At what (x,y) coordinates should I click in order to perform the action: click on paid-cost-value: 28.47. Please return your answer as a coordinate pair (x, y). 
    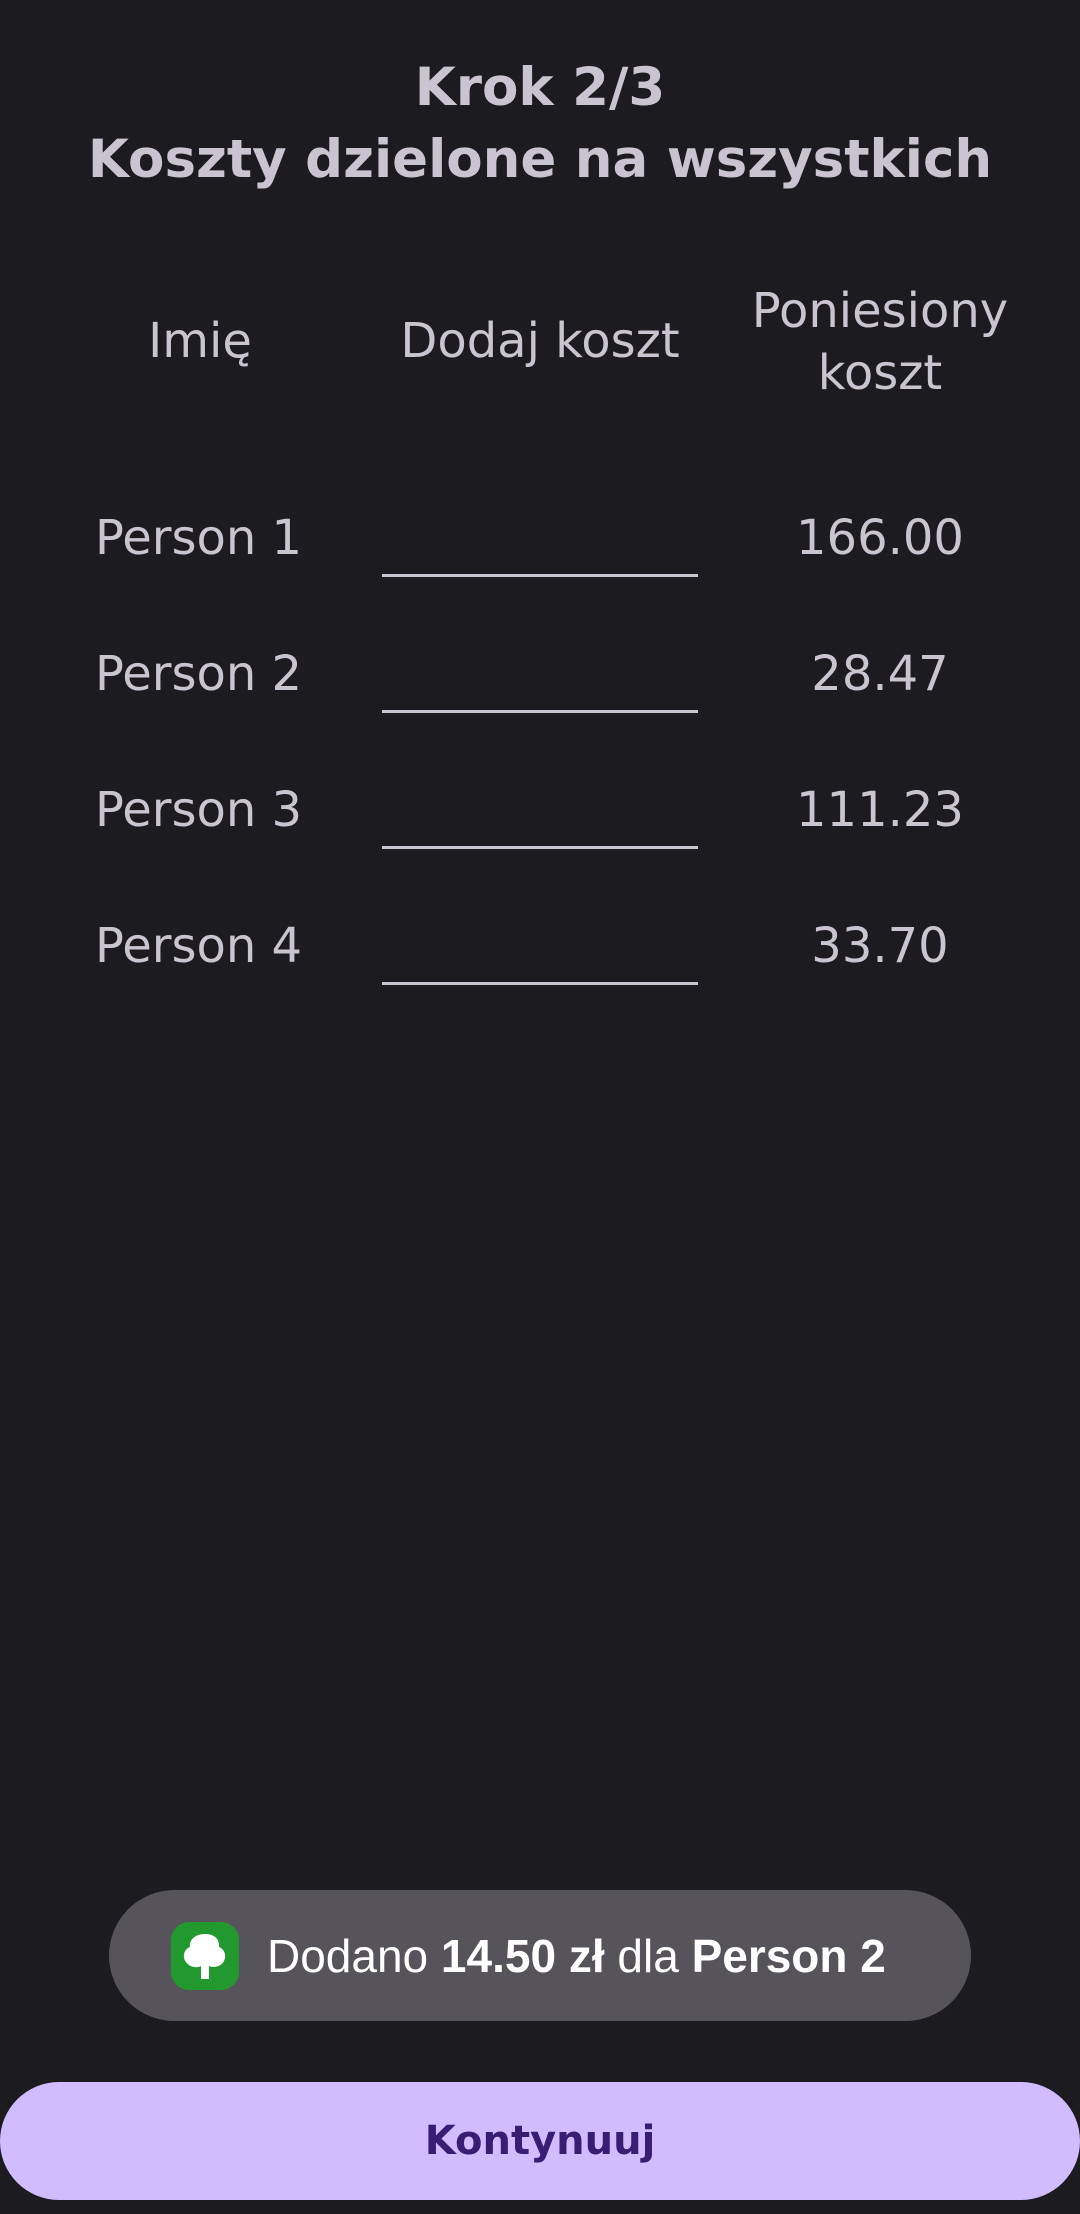
    Looking at the image, I should click on (880, 674).